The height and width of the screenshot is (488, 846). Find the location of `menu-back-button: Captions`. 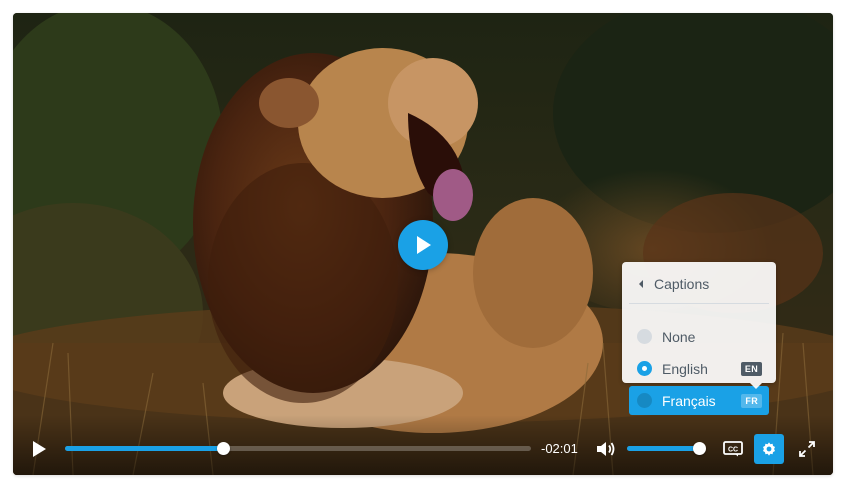

menu-back-button: Captions is located at coordinates (699, 284).